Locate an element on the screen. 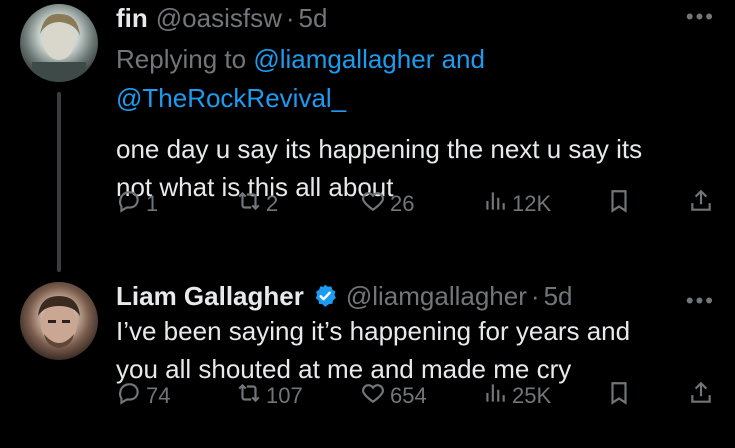 This screenshot has height=448, width=735. views-count: 25K is located at coordinates (532, 395).